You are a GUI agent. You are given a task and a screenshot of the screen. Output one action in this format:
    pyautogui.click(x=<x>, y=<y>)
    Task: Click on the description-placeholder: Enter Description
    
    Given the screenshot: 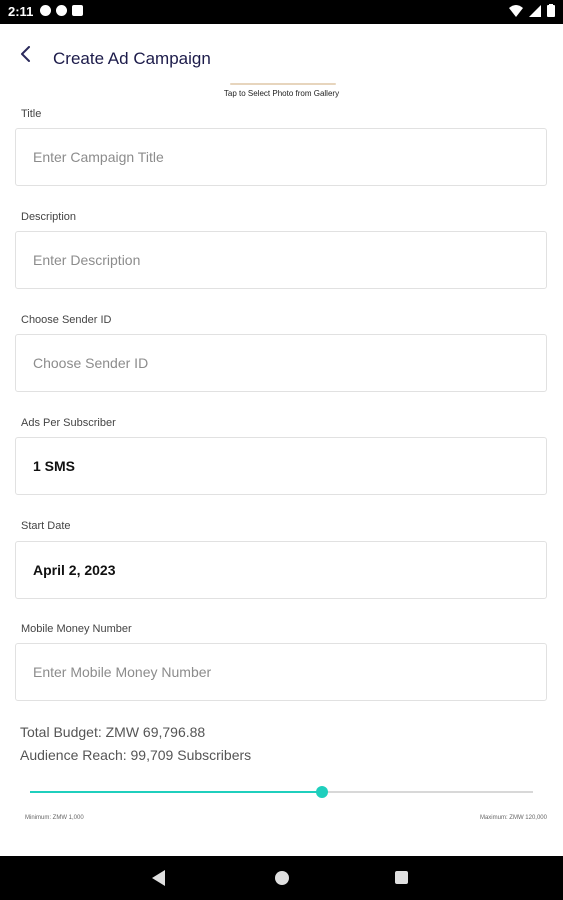 What is the action you would take?
    pyautogui.click(x=87, y=260)
    